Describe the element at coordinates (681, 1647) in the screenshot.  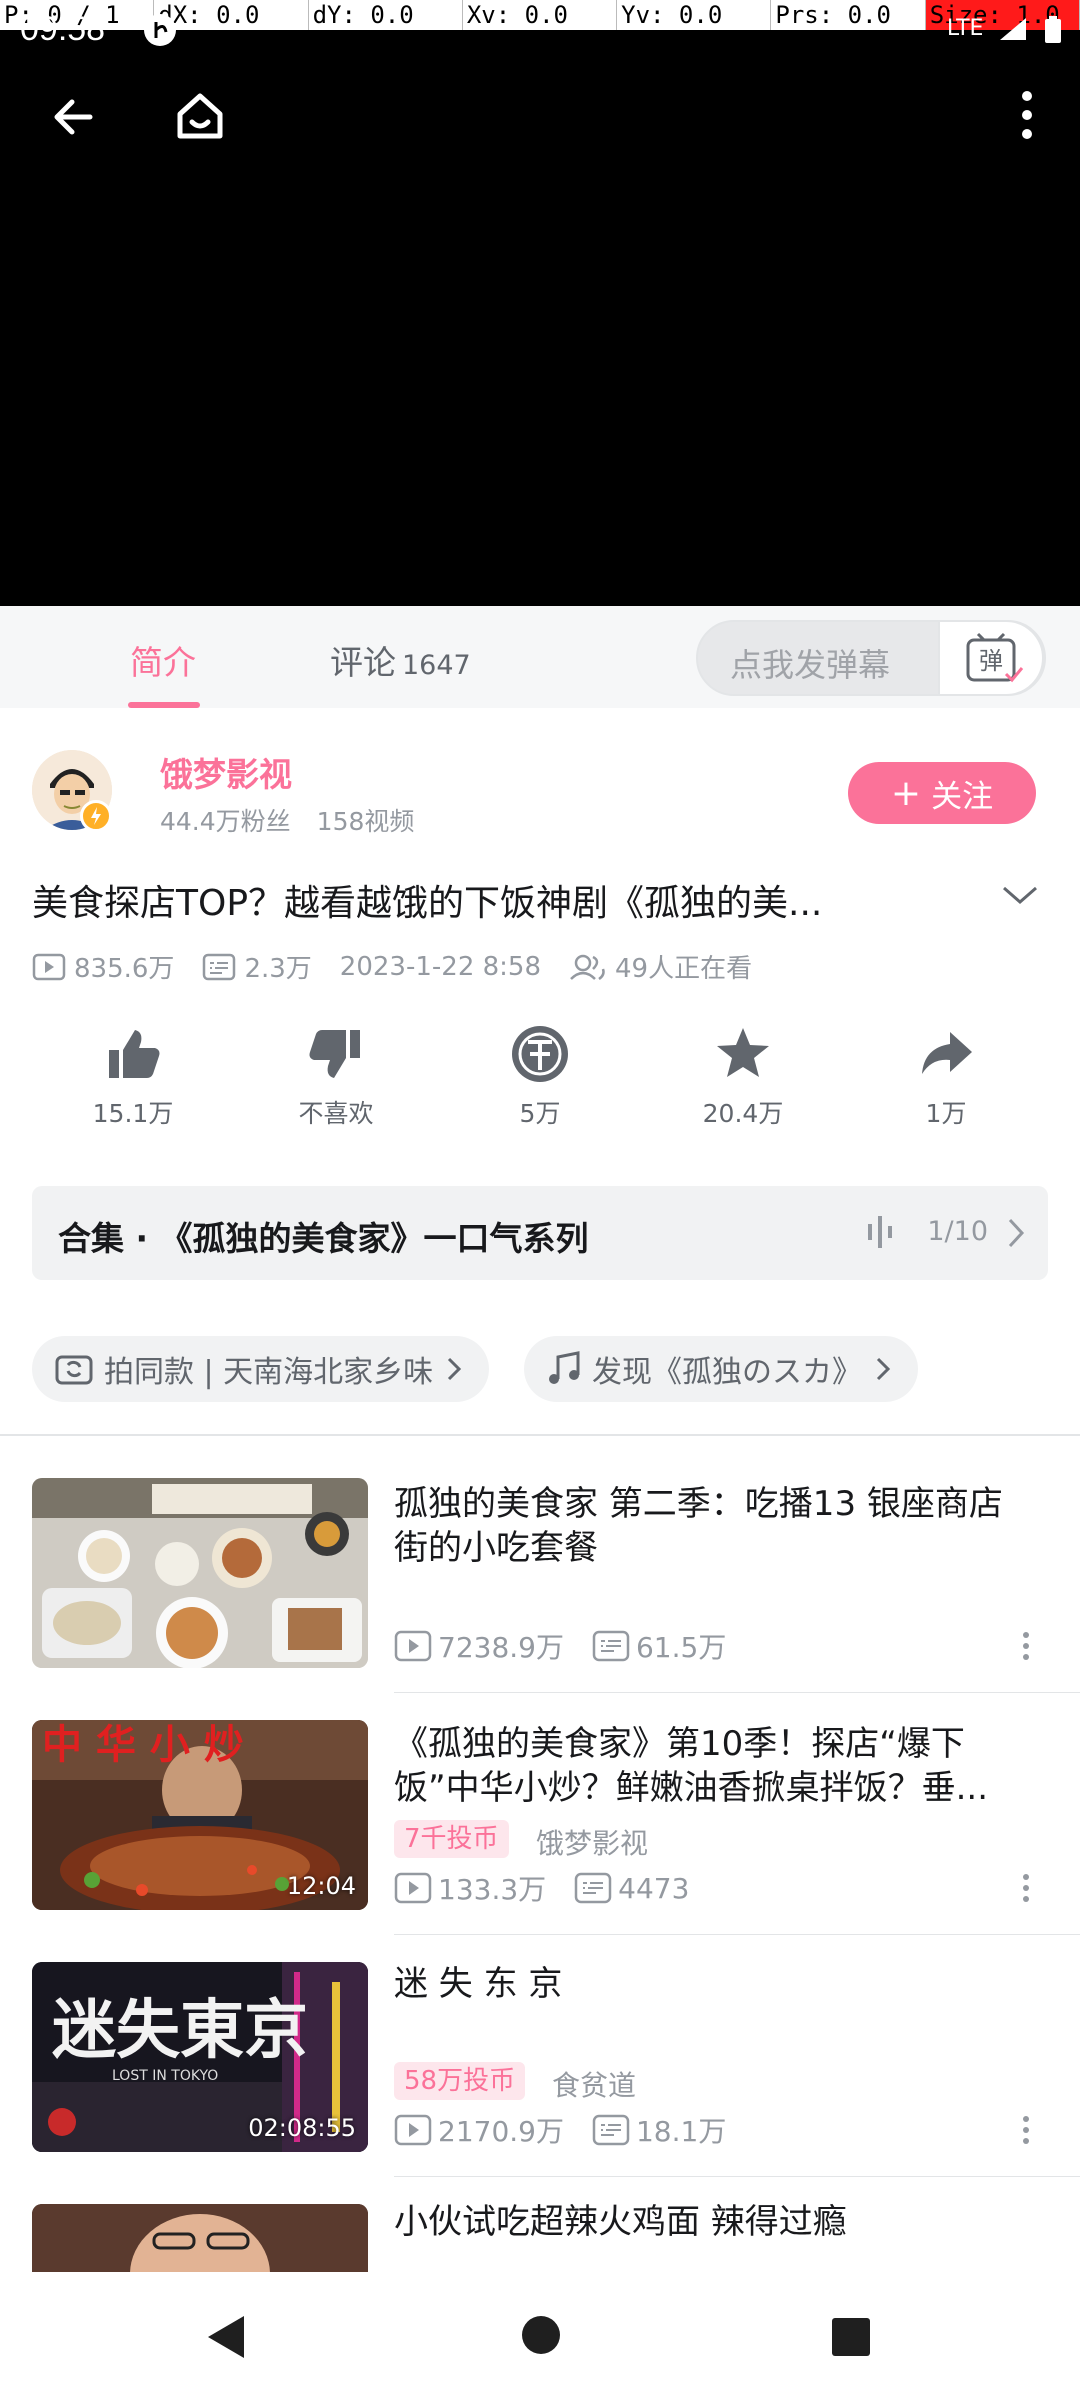
I see `rec-danmaku-value: 61.5万` at that location.